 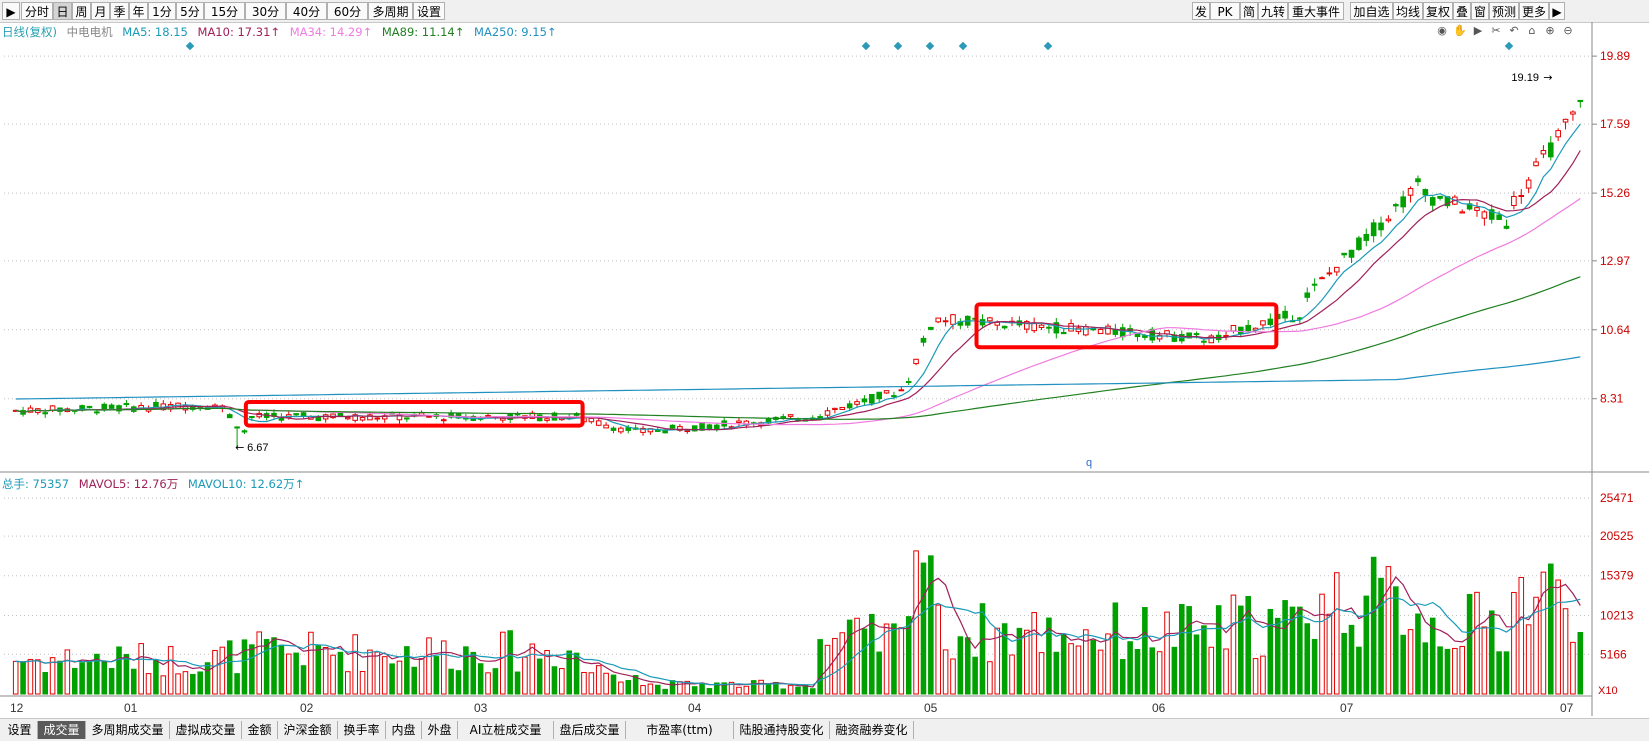 I want to click on indicator-tab-7: 内盘, so click(x=404, y=730).